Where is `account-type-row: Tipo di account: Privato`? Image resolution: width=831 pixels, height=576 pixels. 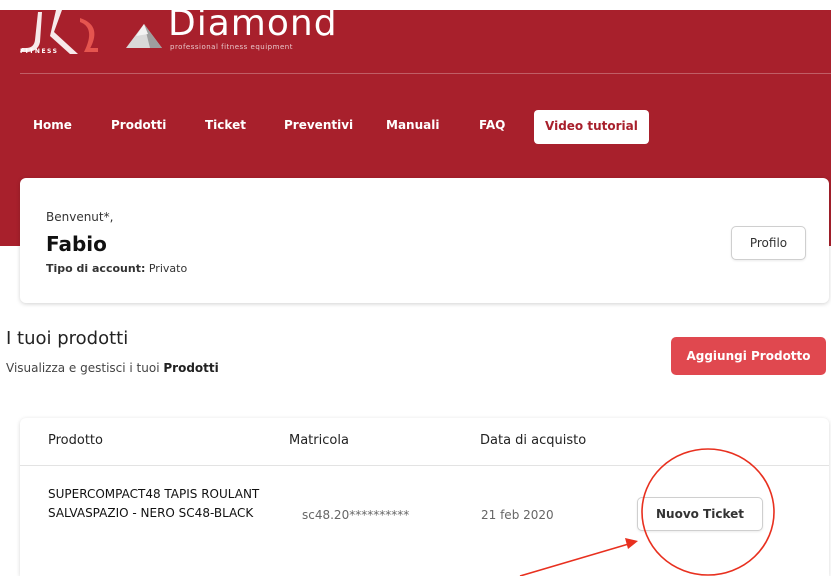
account-type-row: Tipo di account: Privato is located at coordinates (116, 268).